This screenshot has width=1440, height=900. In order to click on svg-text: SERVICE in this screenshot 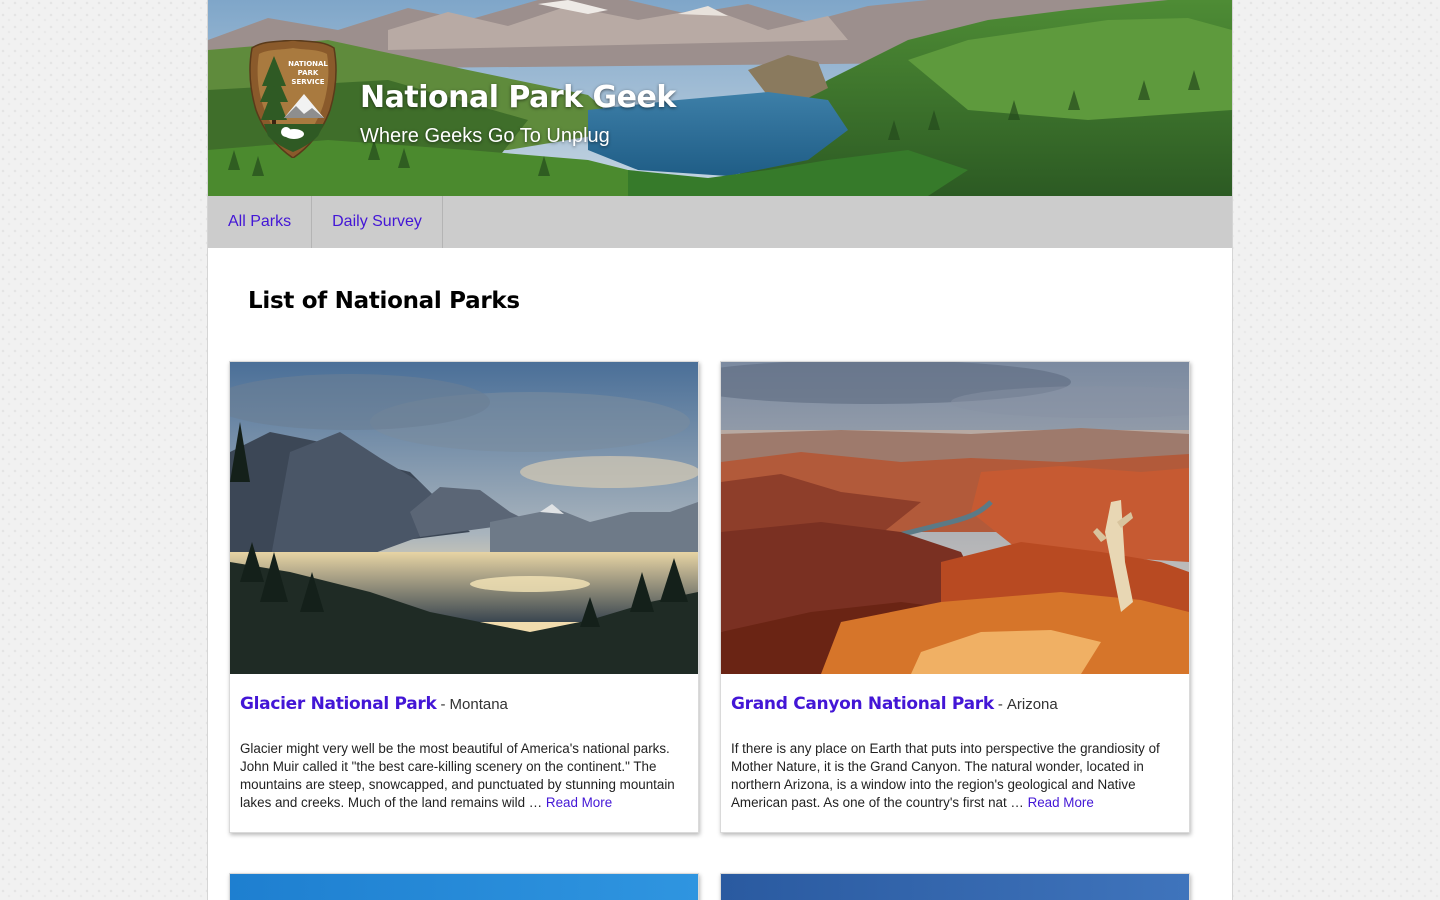, I will do `click(307, 82)`.